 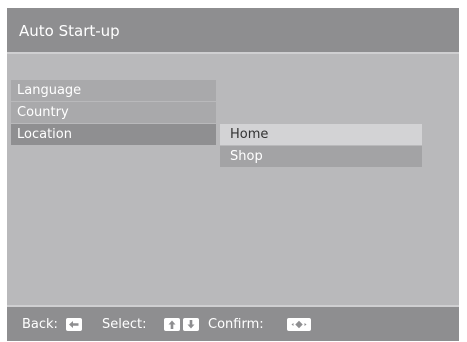 What do you see at coordinates (69, 31) in the screenshot?
I see `page-title: Auto Start-up` at bounding box center [69, 31].